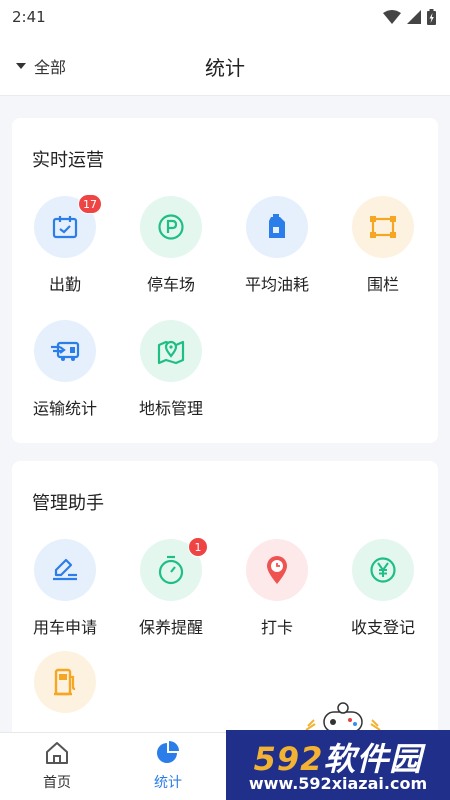 This screenshot has width=450, height=800. I want to click on status-icons, so click(409, 17).